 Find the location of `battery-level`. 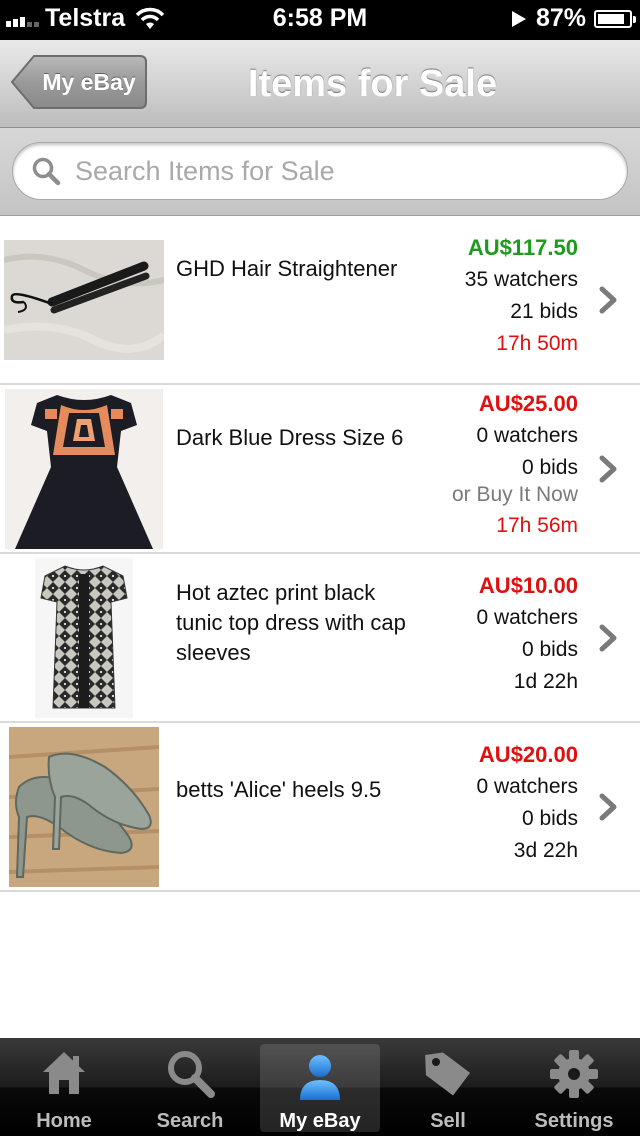

battery-level is located at coordinates (611, 18).